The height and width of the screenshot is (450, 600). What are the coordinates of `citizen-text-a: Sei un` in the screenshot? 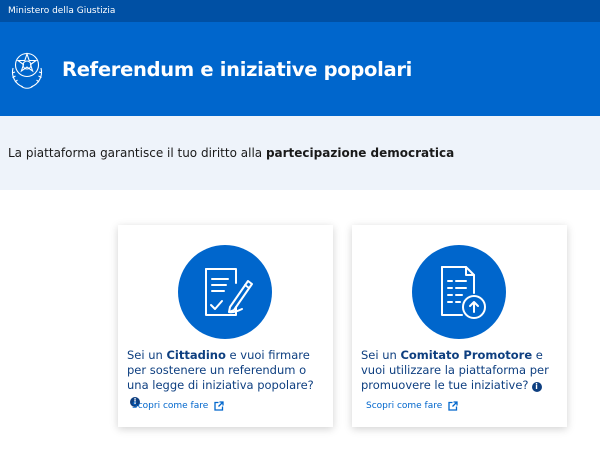 It's located at (147, 355).